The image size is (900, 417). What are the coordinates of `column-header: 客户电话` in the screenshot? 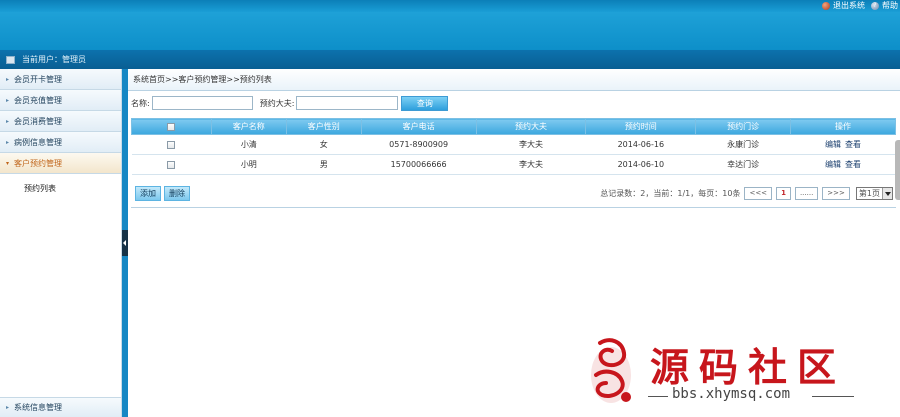 It's located at (418, 126).